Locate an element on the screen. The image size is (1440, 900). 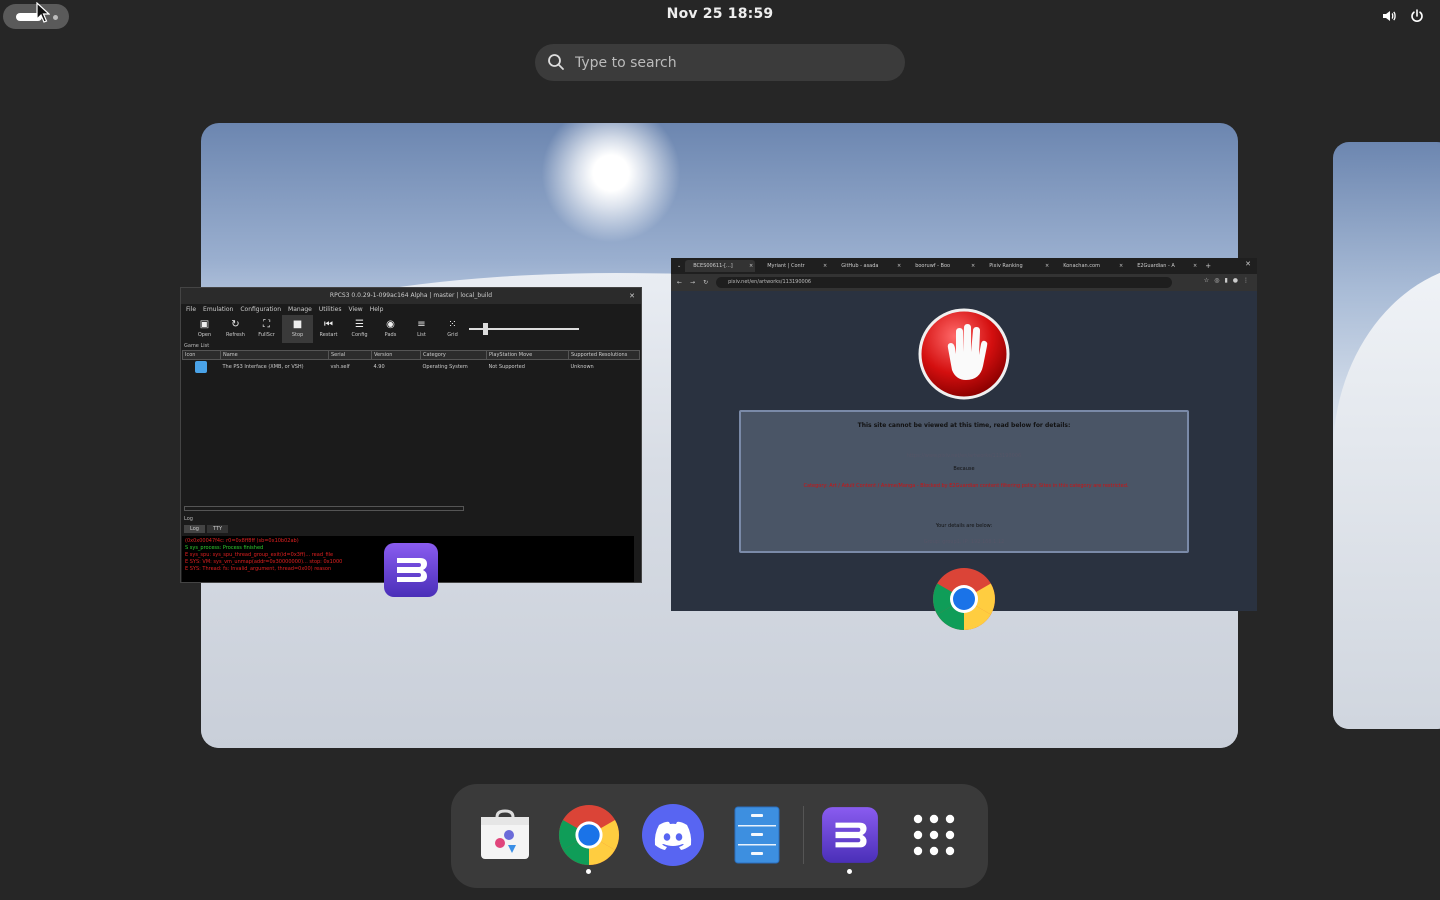
back-icon: ← is located at coordinates (679, 282).